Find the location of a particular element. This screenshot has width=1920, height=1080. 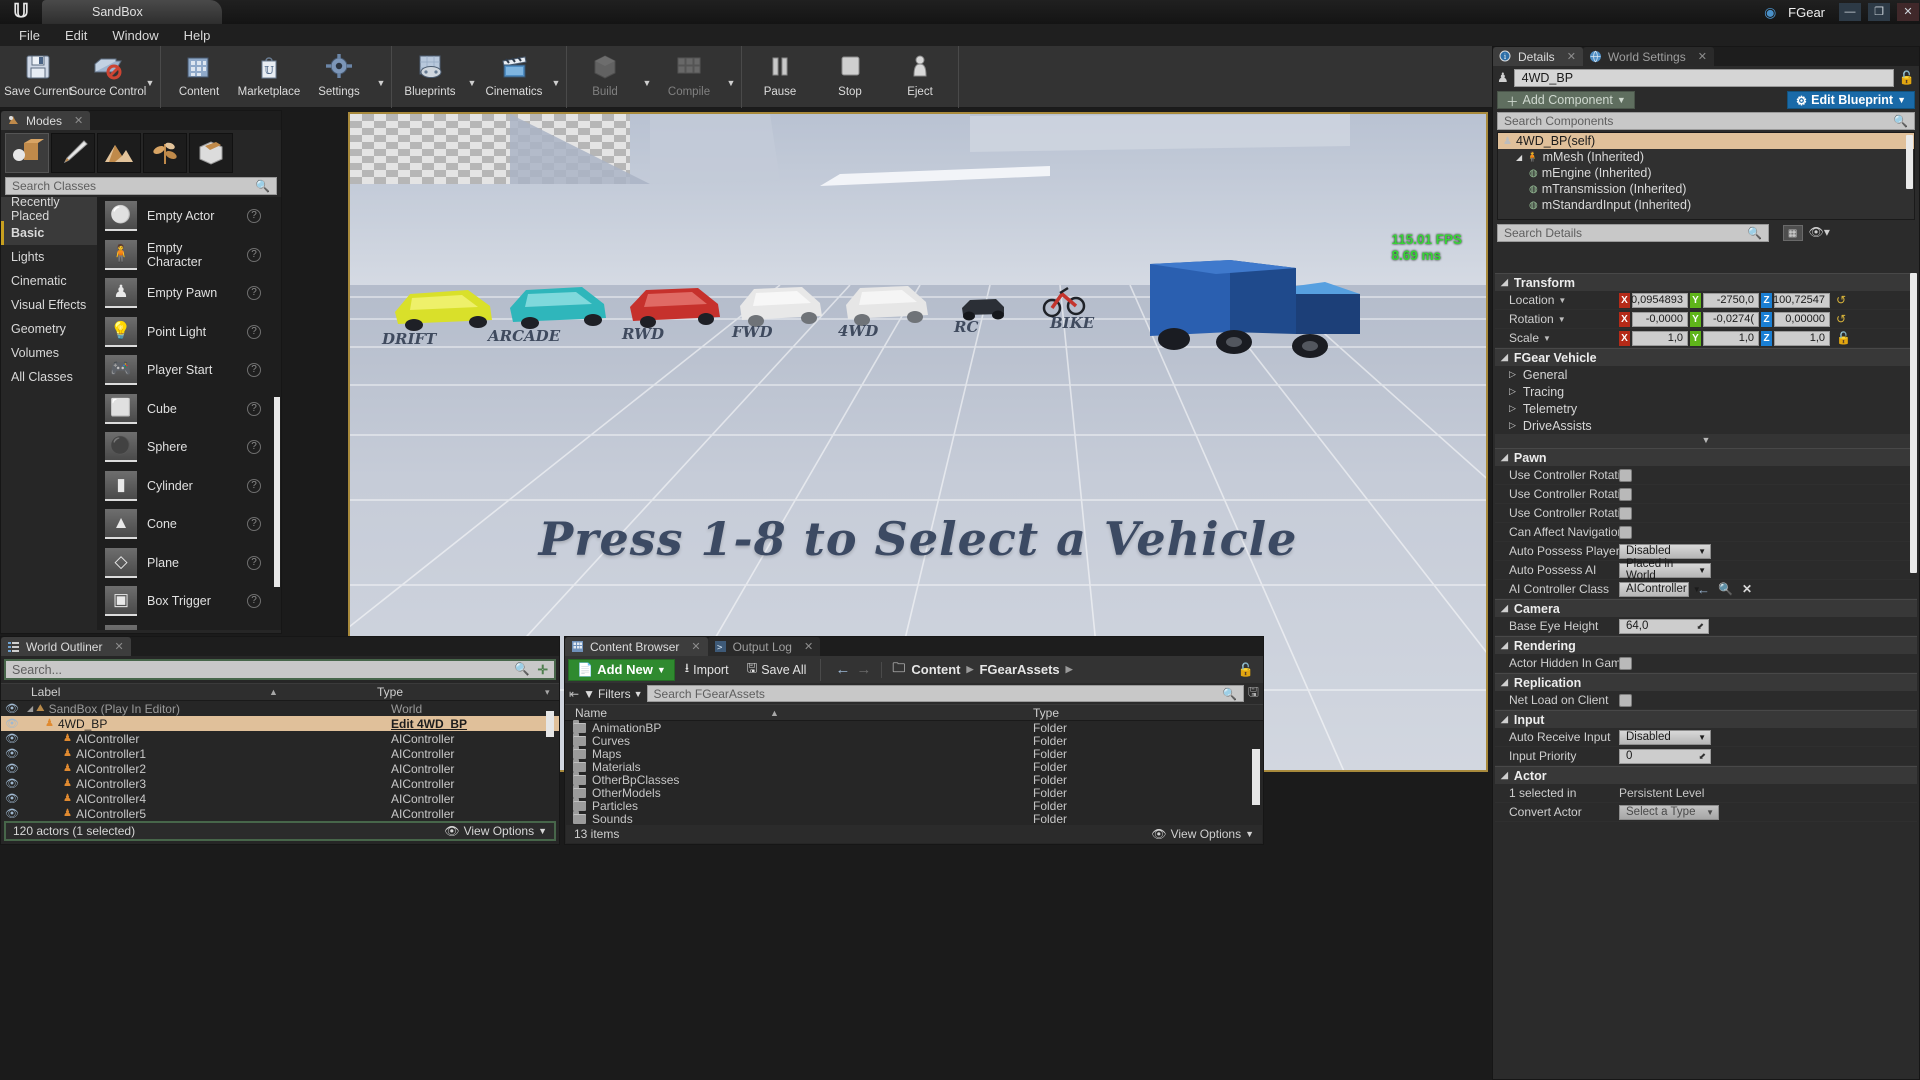

menu-window: Window is located at coordinates (135, 35).